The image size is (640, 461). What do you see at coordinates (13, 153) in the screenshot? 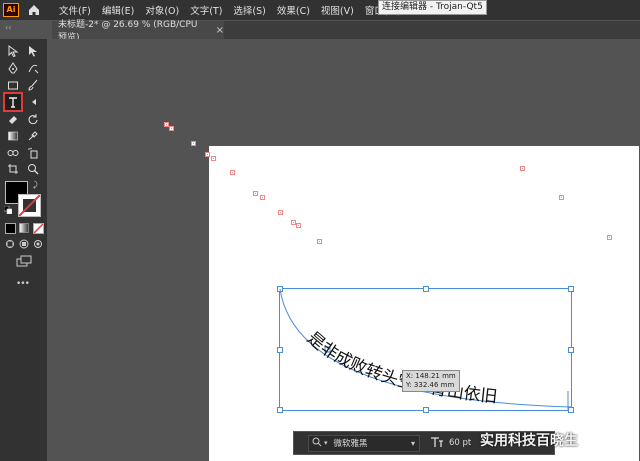
I see `blend-tool-icon` at bounding box center [13, 153].